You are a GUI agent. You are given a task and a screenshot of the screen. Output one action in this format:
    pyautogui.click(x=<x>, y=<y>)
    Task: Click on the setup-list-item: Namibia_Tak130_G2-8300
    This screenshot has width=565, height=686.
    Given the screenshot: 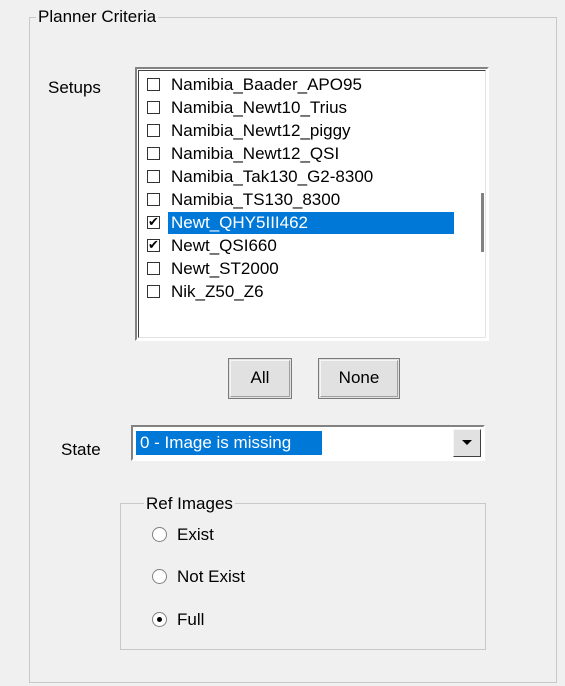 What is the action you would take?
    pyautogui.click(x=309, y=178)
    